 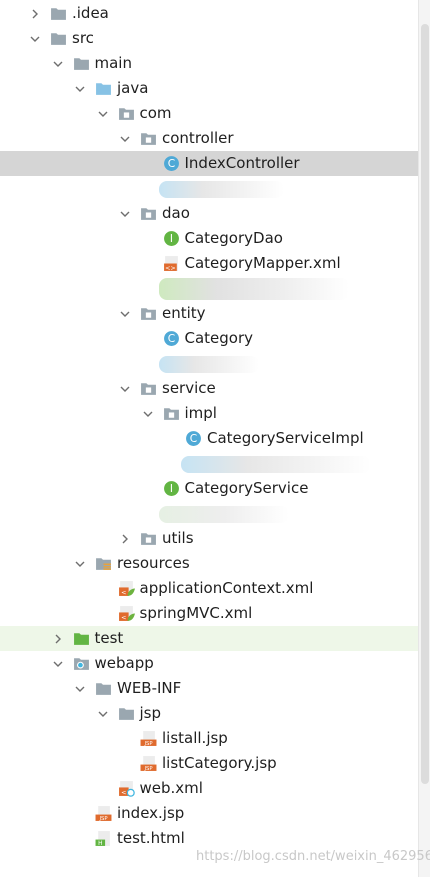 What do you see at coordinates (242, 163) in the screenshot?
I see `tree-item-label: IndexController` at bounding box center [242, 163].